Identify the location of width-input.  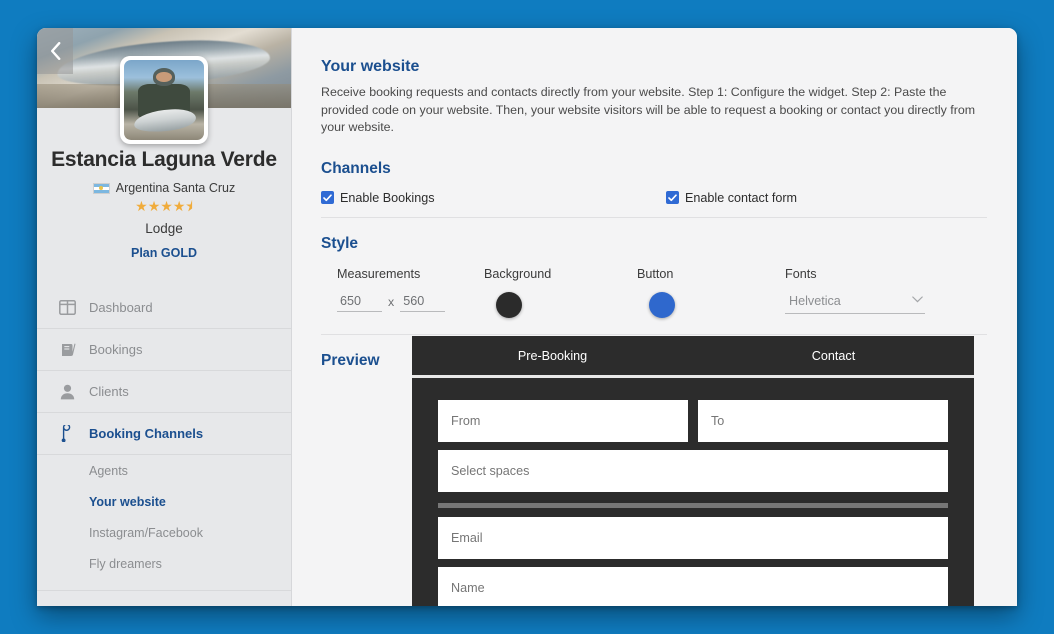
(359, 301).